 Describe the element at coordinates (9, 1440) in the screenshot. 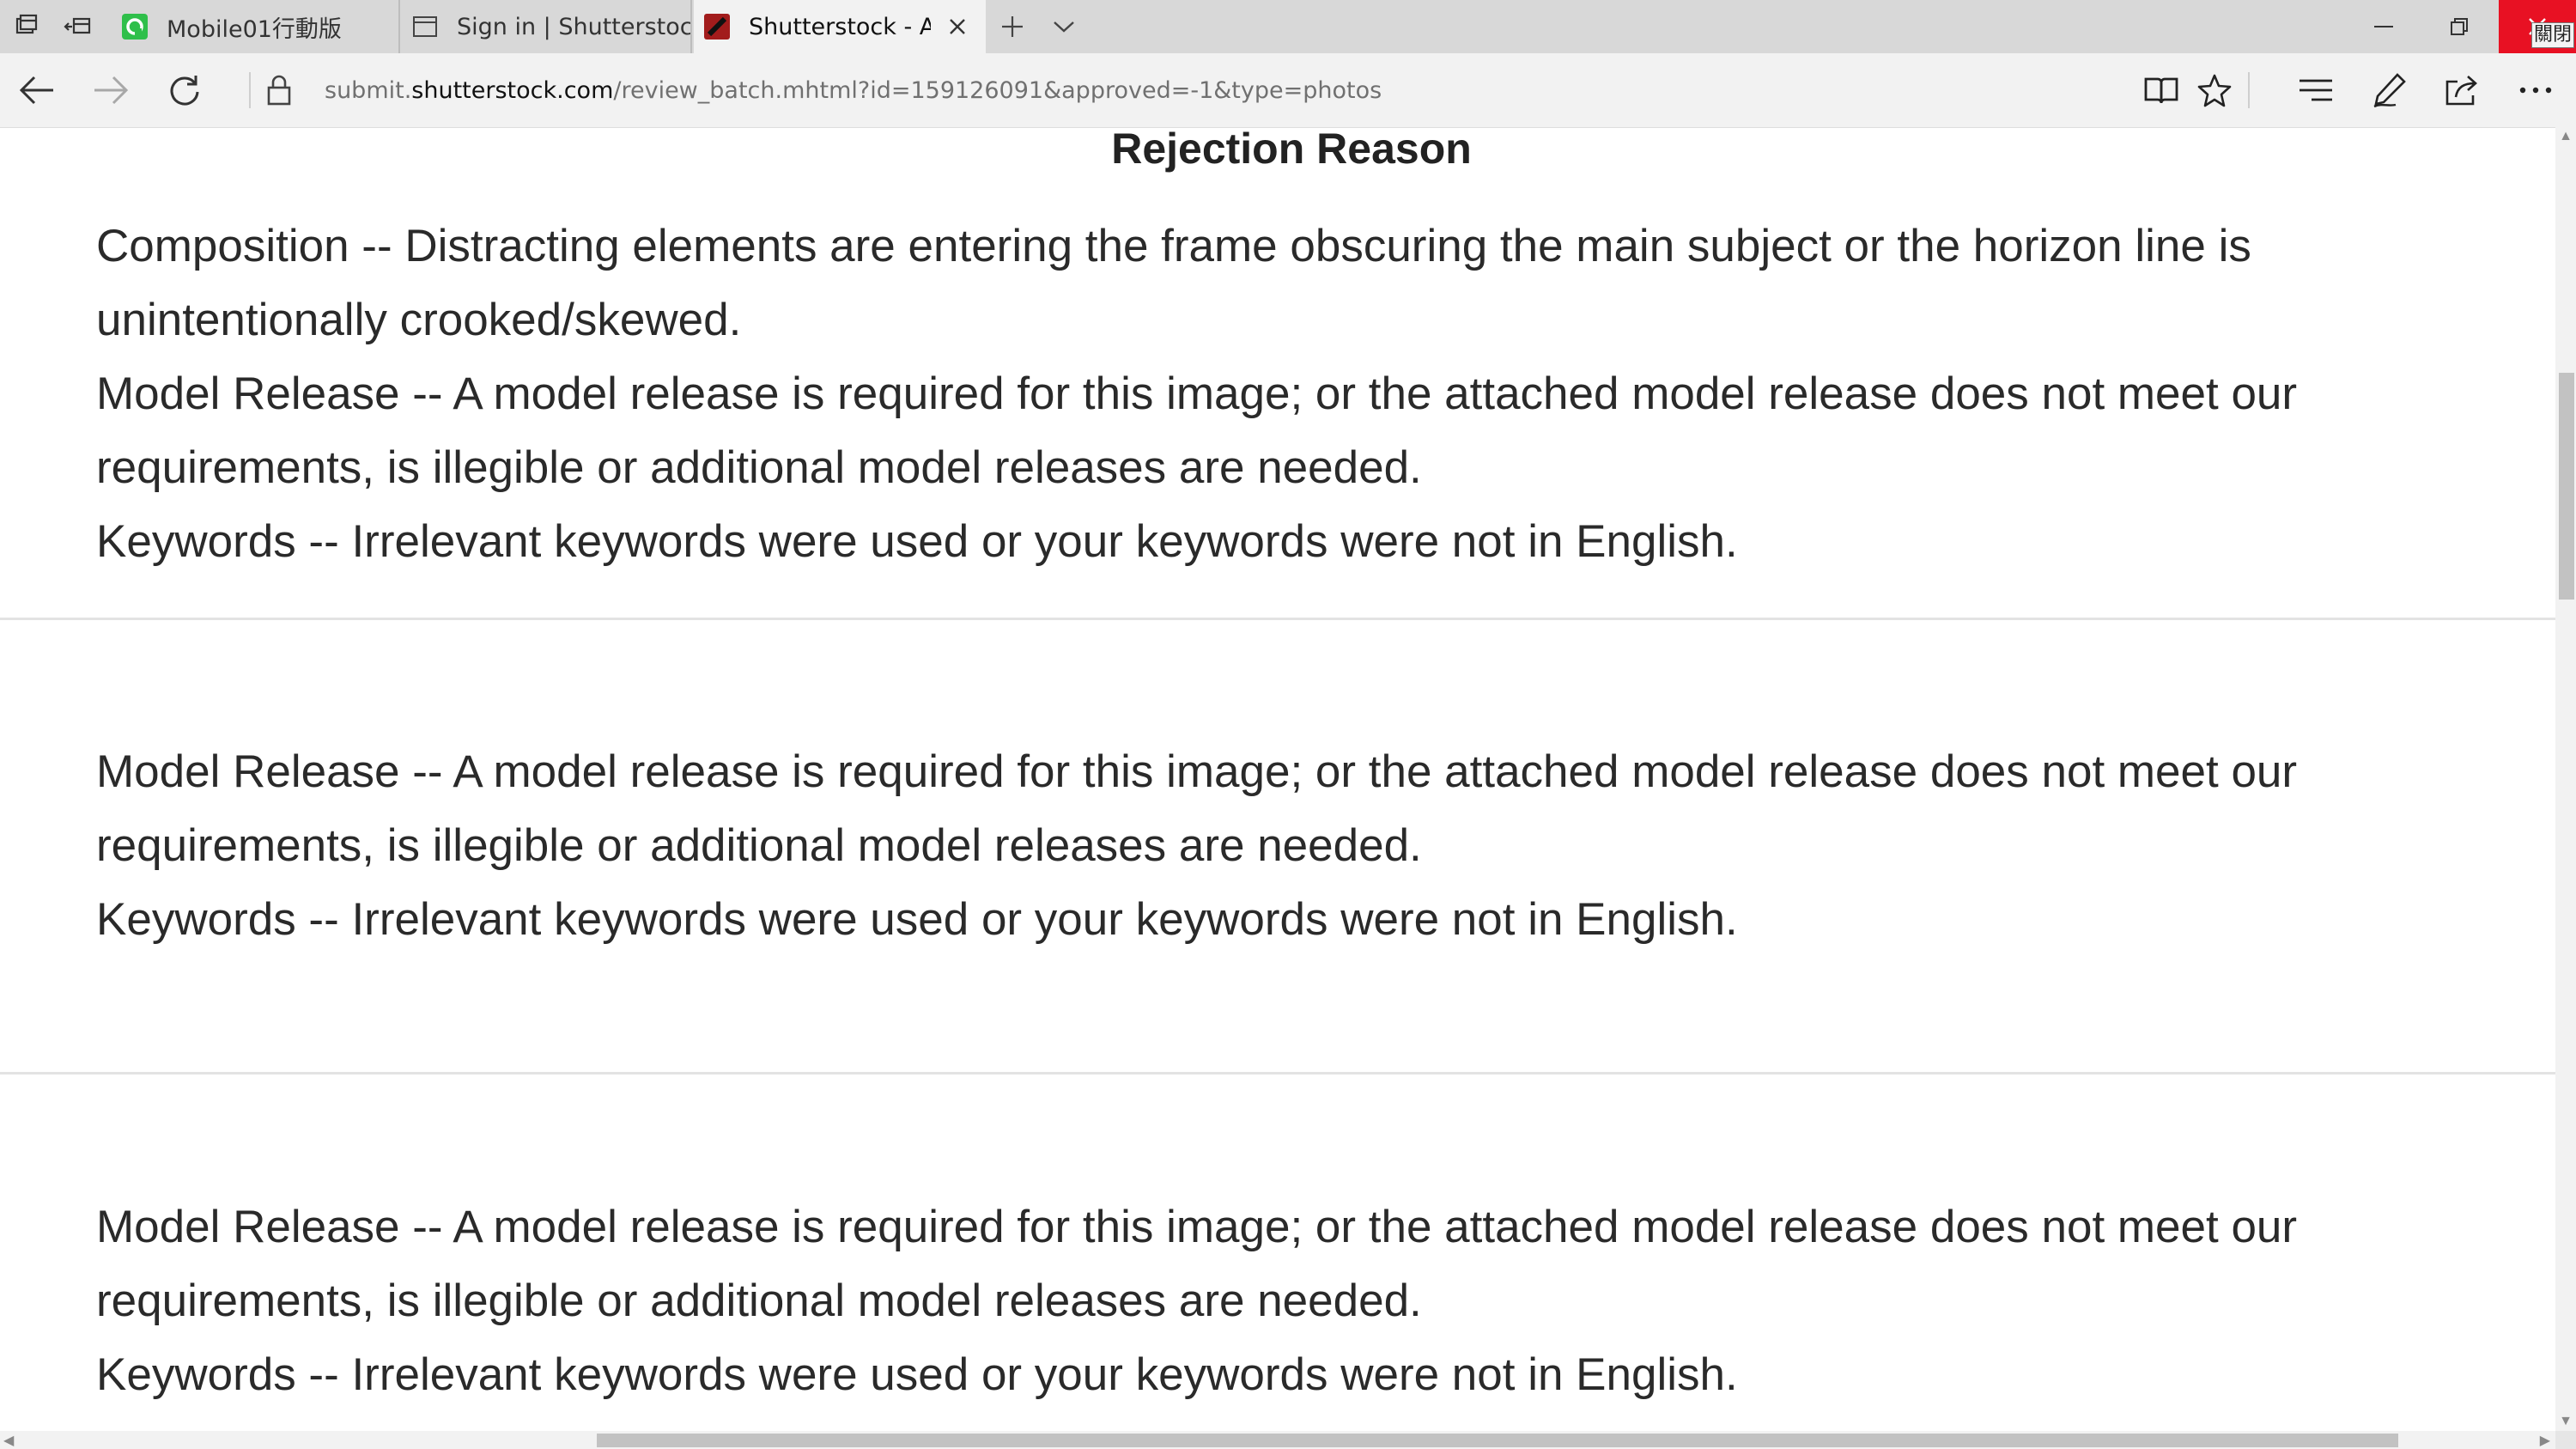

I see `scroll-left-arrow-icon: ◀` at that location.